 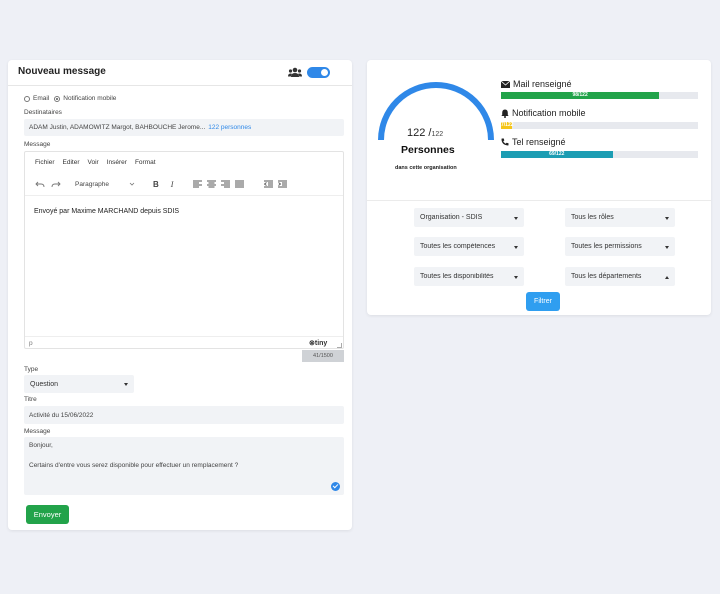 I want to click on mail-progress: 98/122, so click(x=599, y=95).